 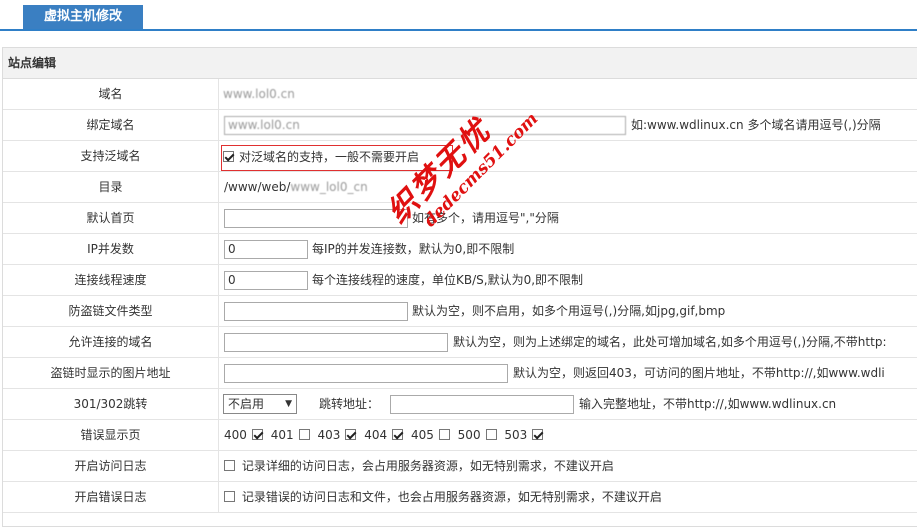 What do you see at coordinates (329, 157) in the screenshot?
I see `wildcard-text: 对泛域名的支持，一般不需要开启` at bounding box center [329, 157].